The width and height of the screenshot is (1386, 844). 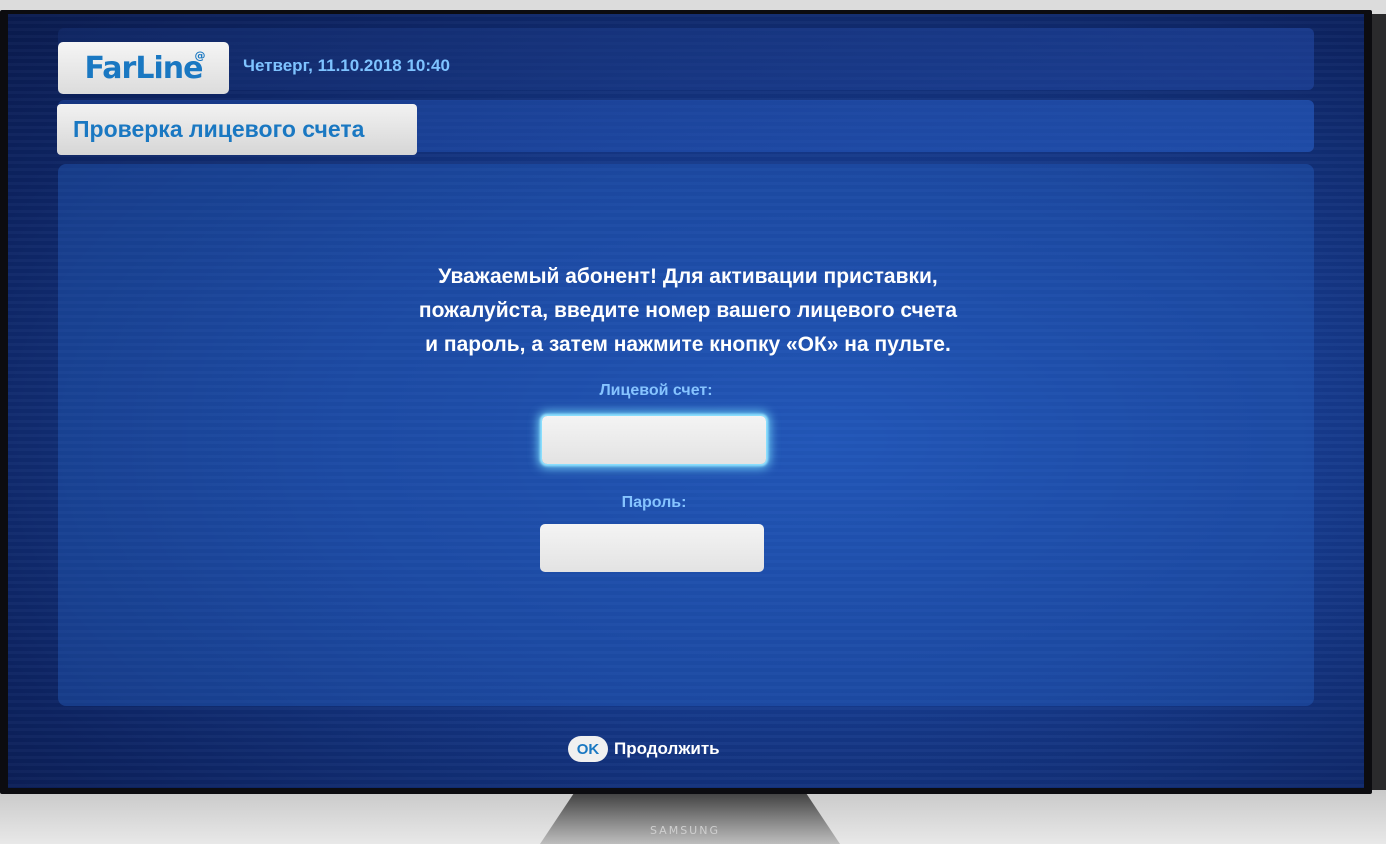 What do you see at coordinates (237, 129) in the screenshot?
I see `page-title: Проверка лицевого счета` at bounding box center [237, 129].